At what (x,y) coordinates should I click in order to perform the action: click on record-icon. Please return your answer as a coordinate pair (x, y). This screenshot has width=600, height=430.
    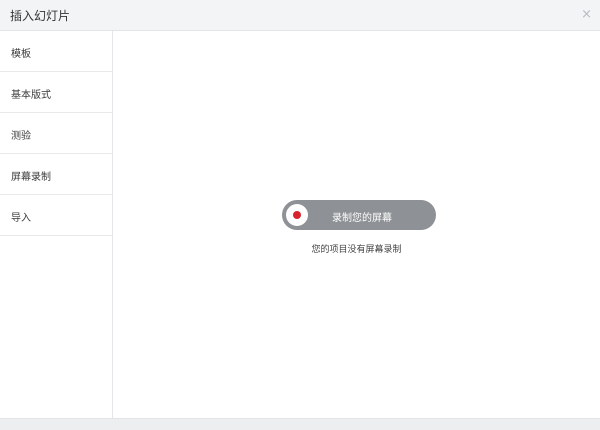
    Looking at the image, I should click on (297, 215).